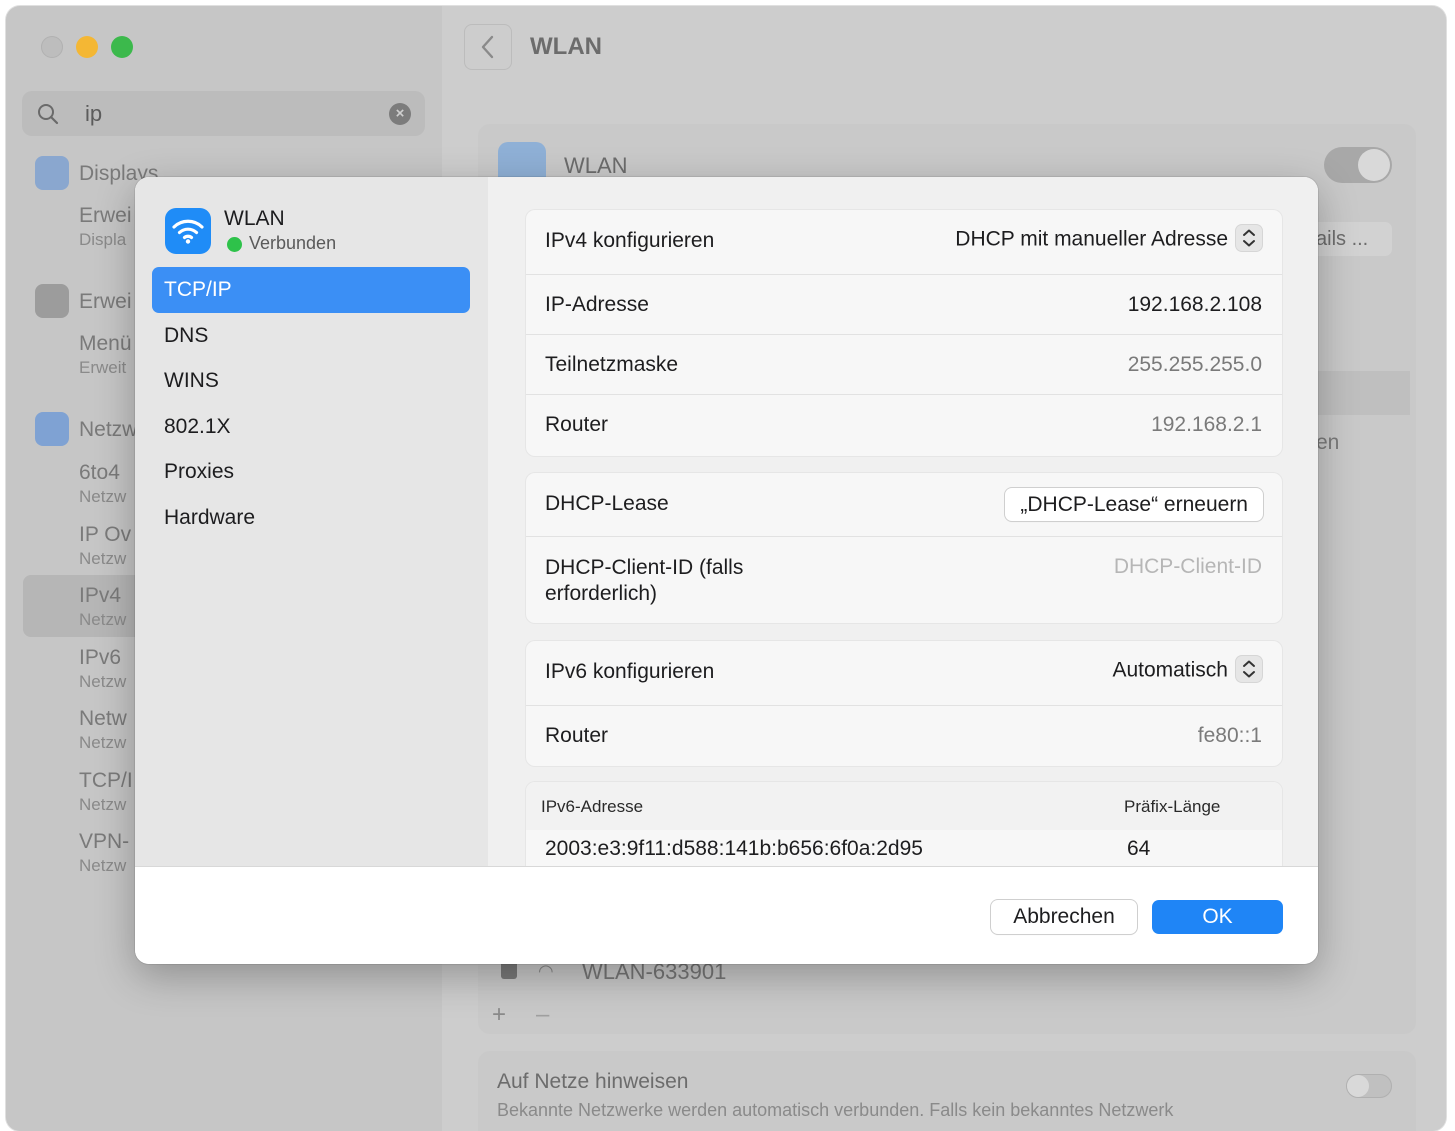 The width and height of the screenshot is (1455, 1131). Describe the element at coordinates (52, 429) in the screenshot. I see `network-globe-icon` at that location.